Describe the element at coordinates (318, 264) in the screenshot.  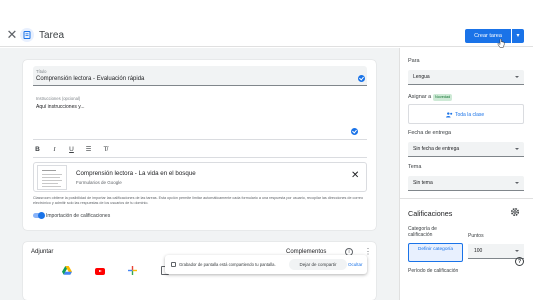
I see `stop-sharing-button: Dejar de compartir` at that location.